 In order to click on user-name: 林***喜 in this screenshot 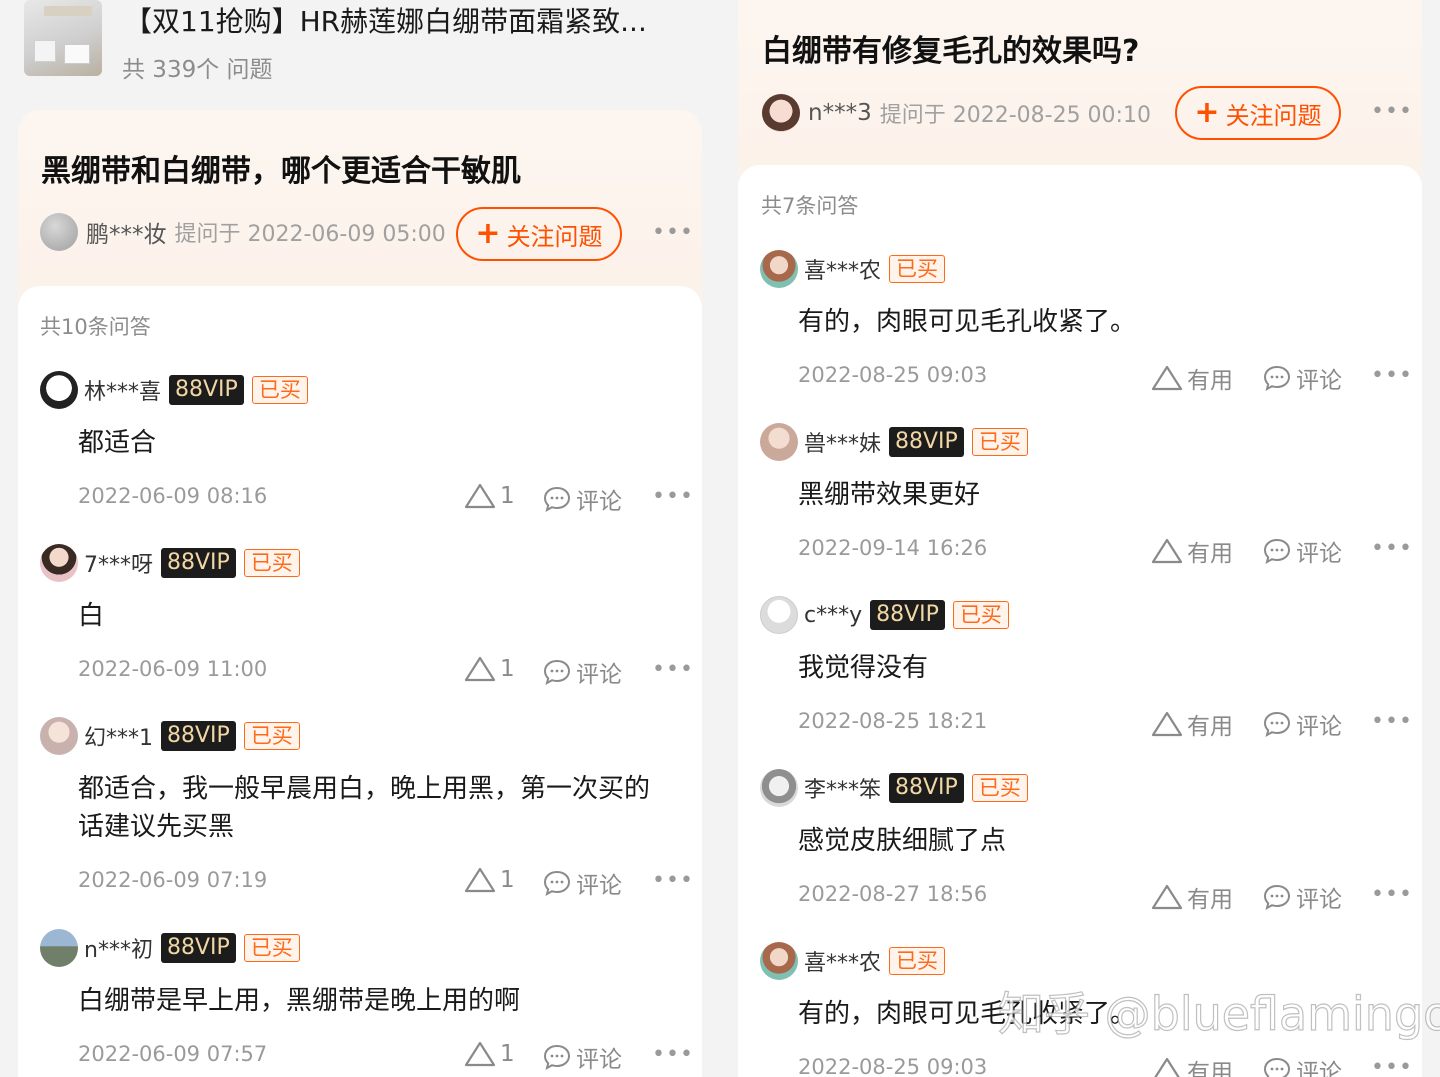, I will do `click(123, 392)`.